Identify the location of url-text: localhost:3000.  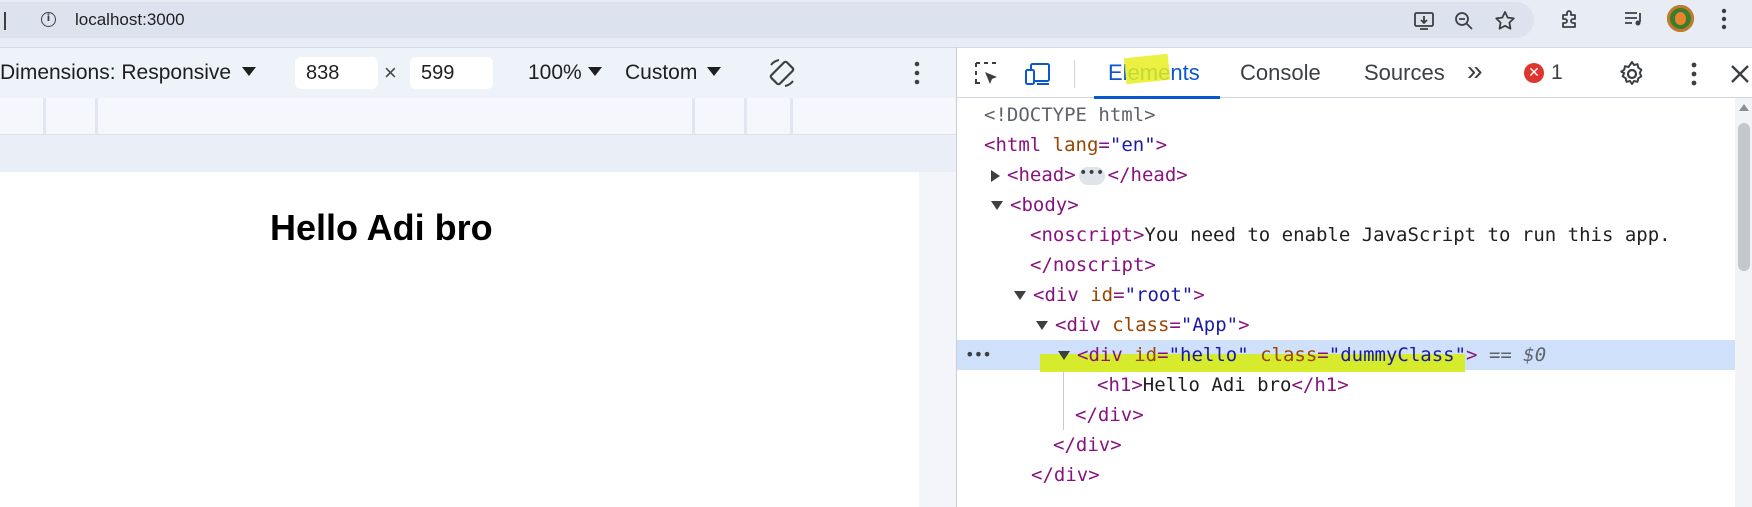
(130, 20).